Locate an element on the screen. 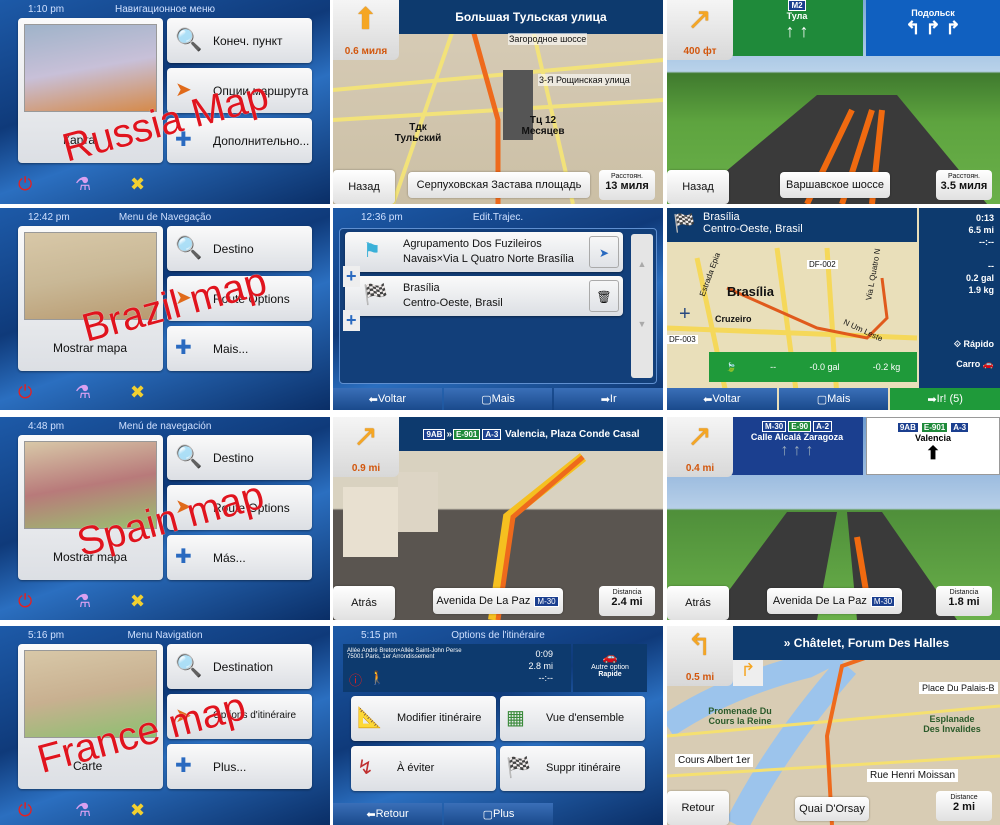 The image size is (1000, 825). bottom-bar: ⬅ Voltar ▢ Mais ➡ Ir! (5) is located at coordinates (833, 399).